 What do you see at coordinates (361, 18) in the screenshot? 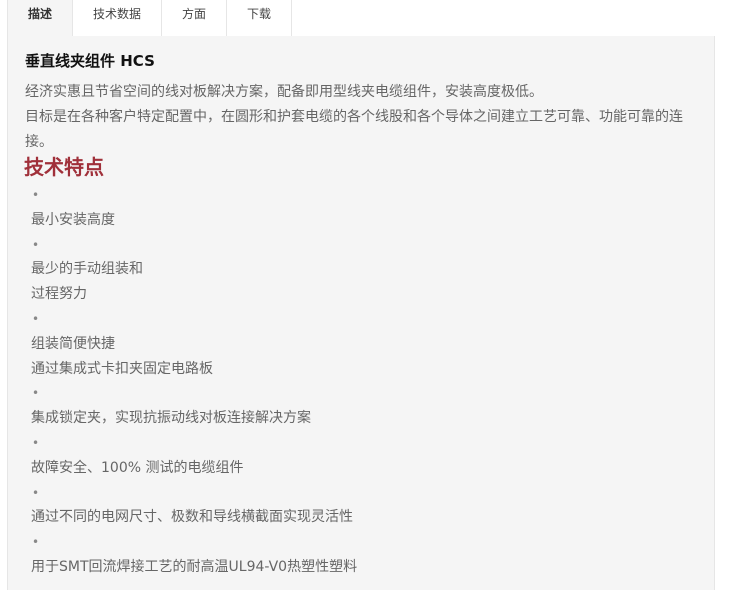
I see `tab-bar: 描述 技术数据 方面 下载` at bounding box center [361, 18].